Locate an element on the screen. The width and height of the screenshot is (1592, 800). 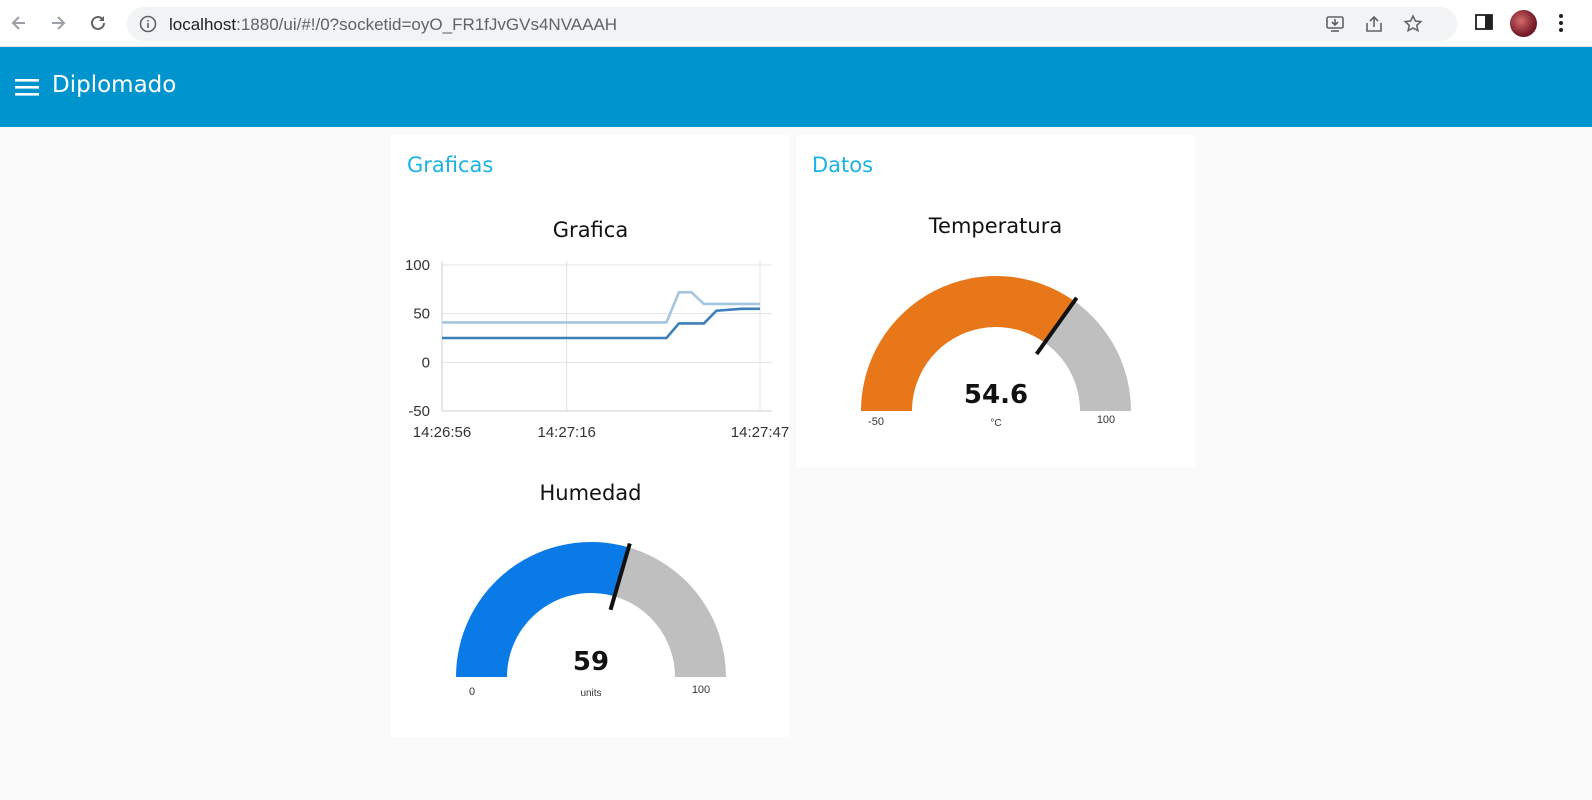
x-tick-label: 14:27:47 is located at coordinates (760, 432).